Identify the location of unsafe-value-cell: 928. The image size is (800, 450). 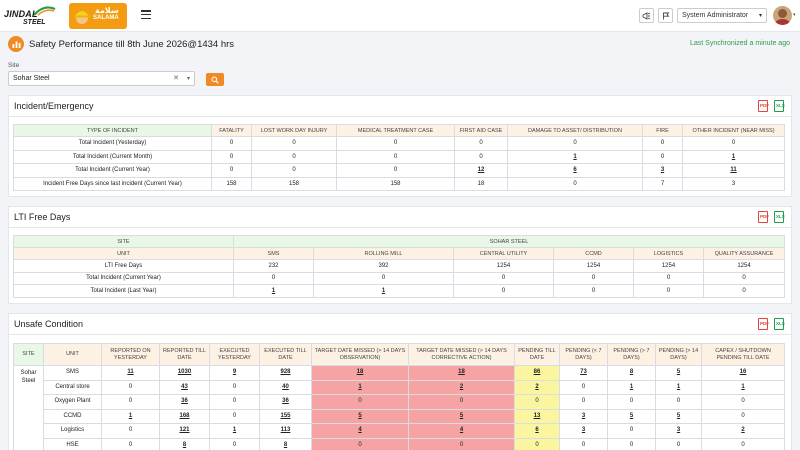
(285, 373).